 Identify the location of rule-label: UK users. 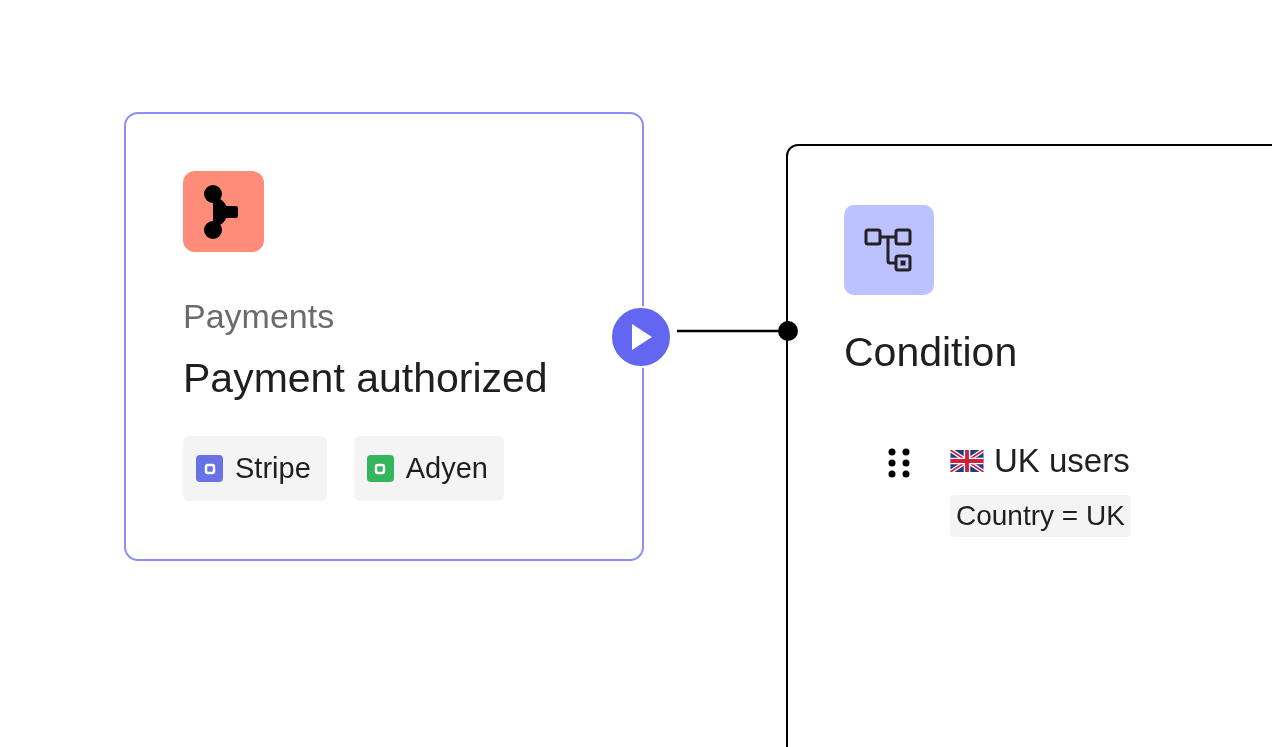
(1062, 461).